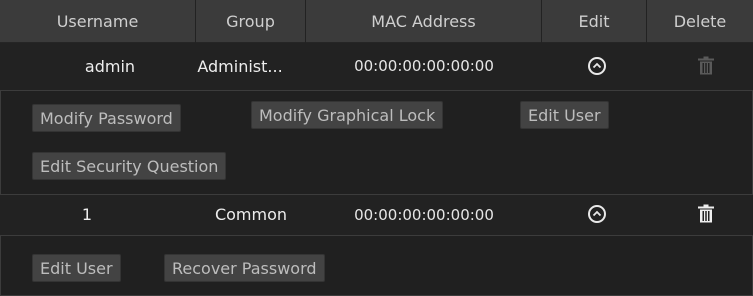  Describe the element at coordinates (244, 268) in the screenshot. I see `recover-password-button: Recover Password` at that location.